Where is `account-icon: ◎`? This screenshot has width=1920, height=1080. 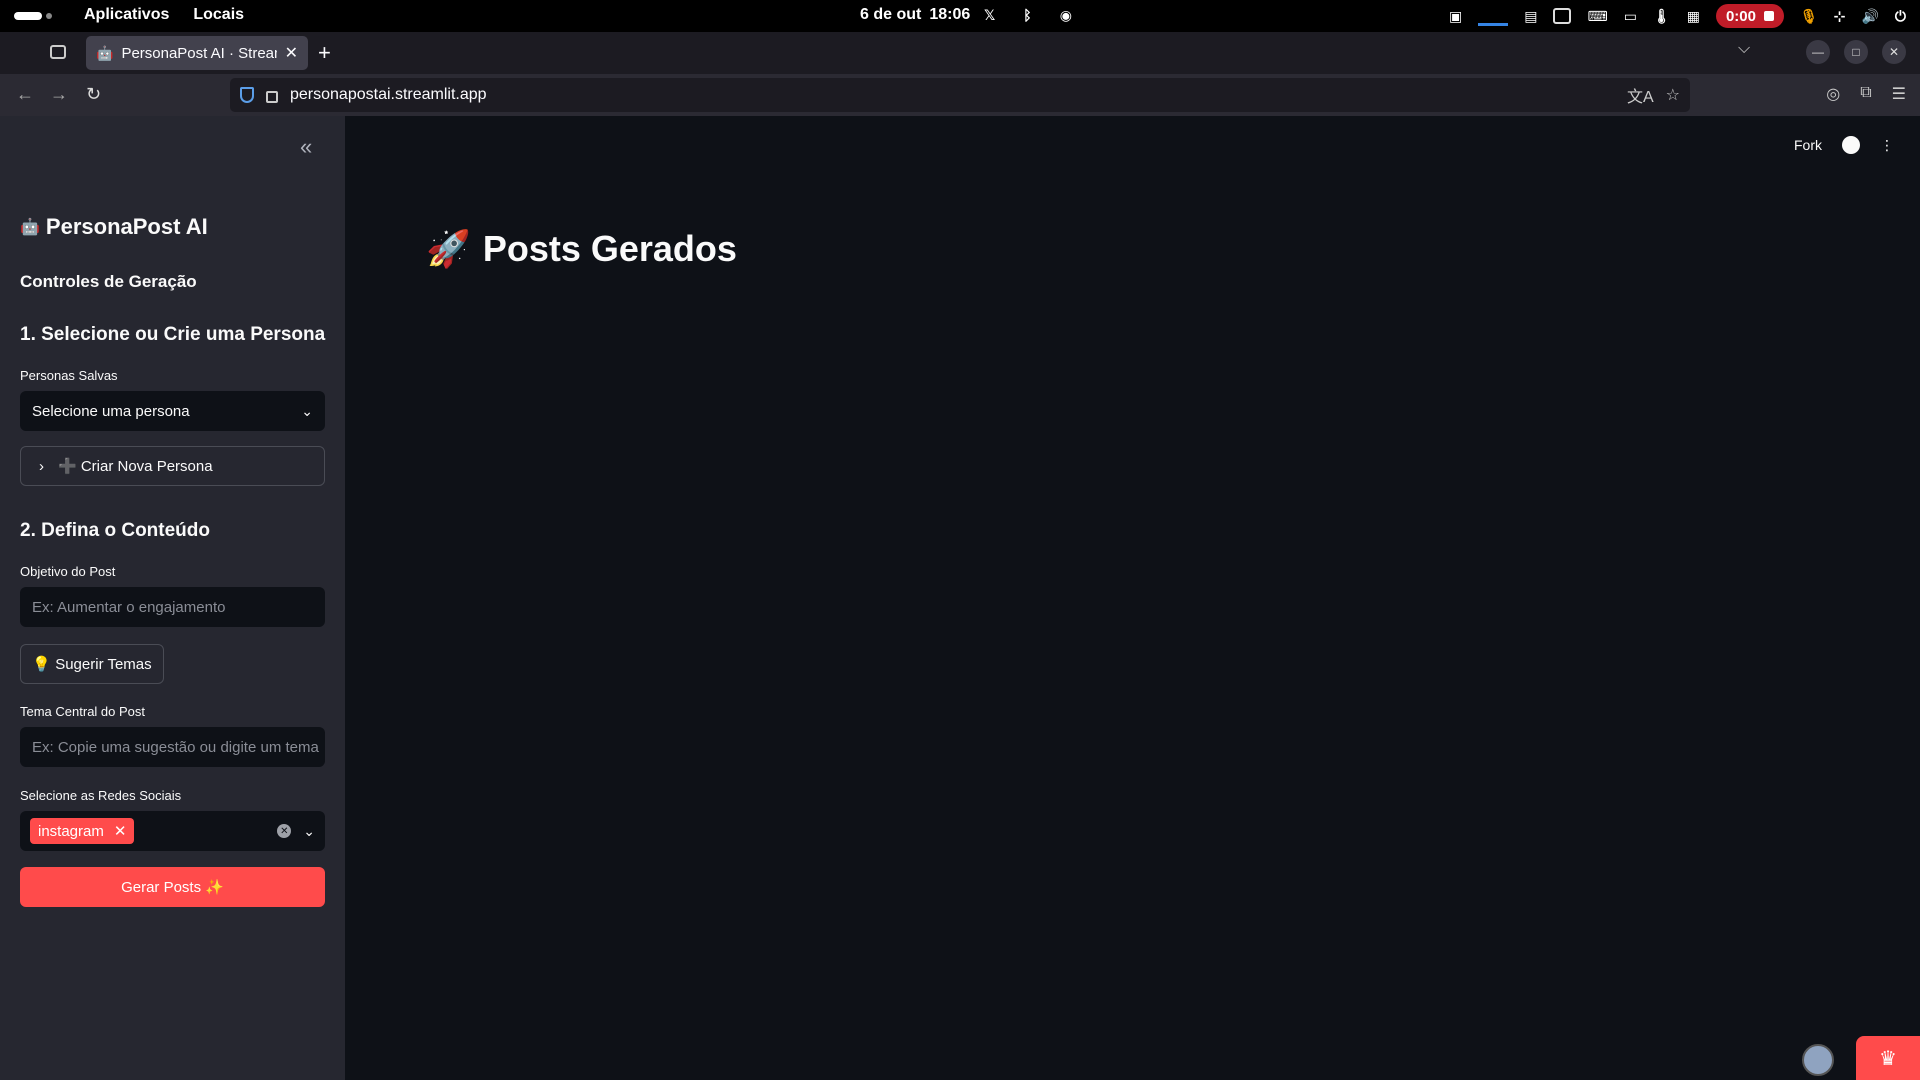 account-icon: ◎ is located at coordinates (1833, 94).